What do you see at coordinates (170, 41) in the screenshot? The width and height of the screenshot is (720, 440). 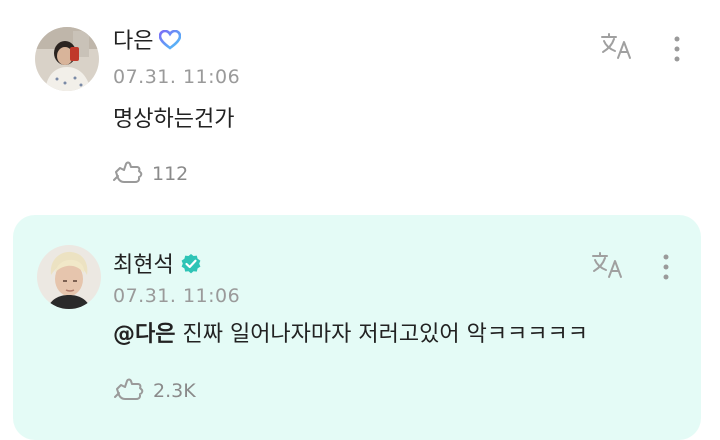 I see `heart-badge-icon` at bounding box center [170, 41].